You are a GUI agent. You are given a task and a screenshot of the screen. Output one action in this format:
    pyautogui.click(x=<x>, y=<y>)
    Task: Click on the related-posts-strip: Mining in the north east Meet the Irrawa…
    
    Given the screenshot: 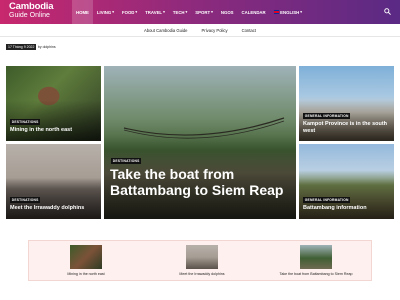 What is the action you would take?
    pyautogui.click(x=200, y=260)
    